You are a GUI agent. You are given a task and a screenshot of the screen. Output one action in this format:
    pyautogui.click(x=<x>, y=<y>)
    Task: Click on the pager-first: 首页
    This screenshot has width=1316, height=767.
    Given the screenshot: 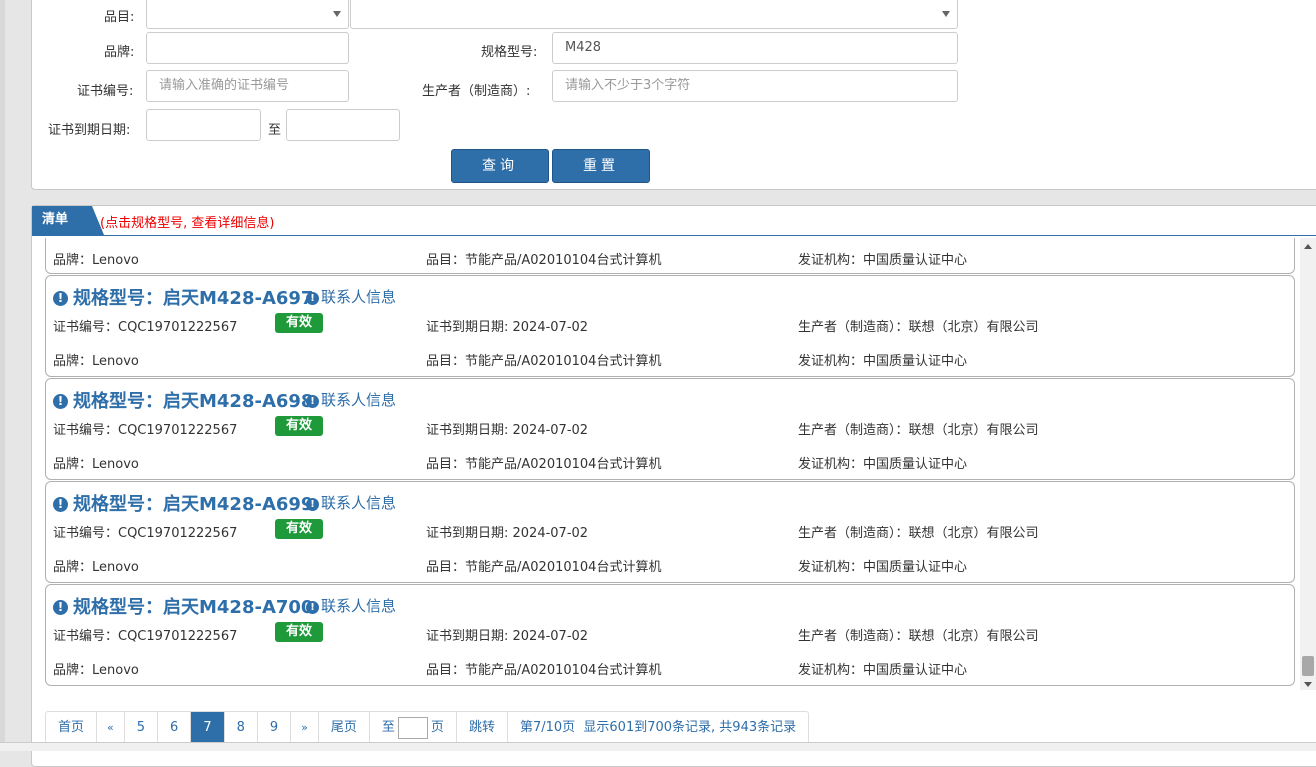 What is the action you would take?
    pyautogui.click(x=72, y=728)
    